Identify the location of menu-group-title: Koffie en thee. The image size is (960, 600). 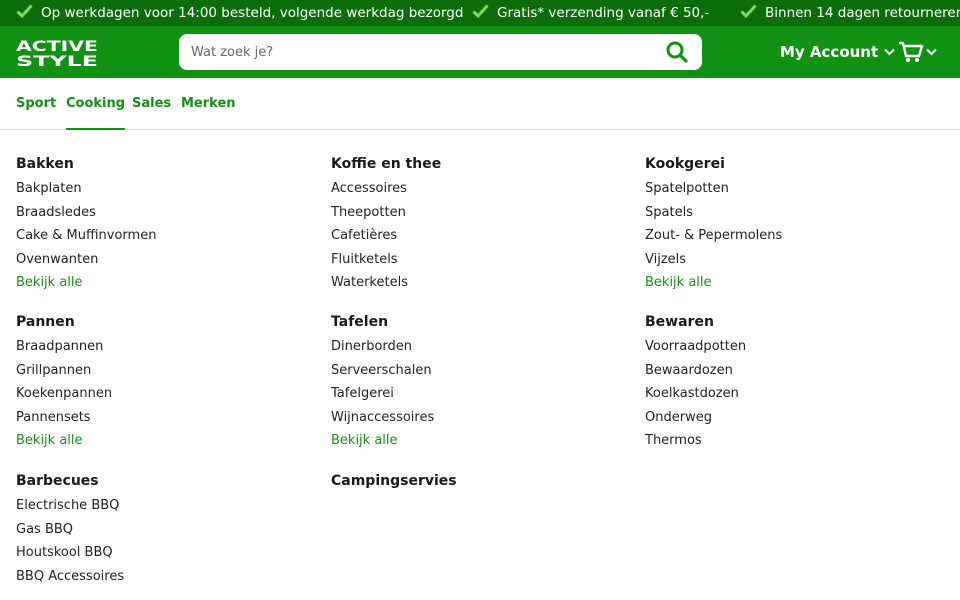
(386, 164).